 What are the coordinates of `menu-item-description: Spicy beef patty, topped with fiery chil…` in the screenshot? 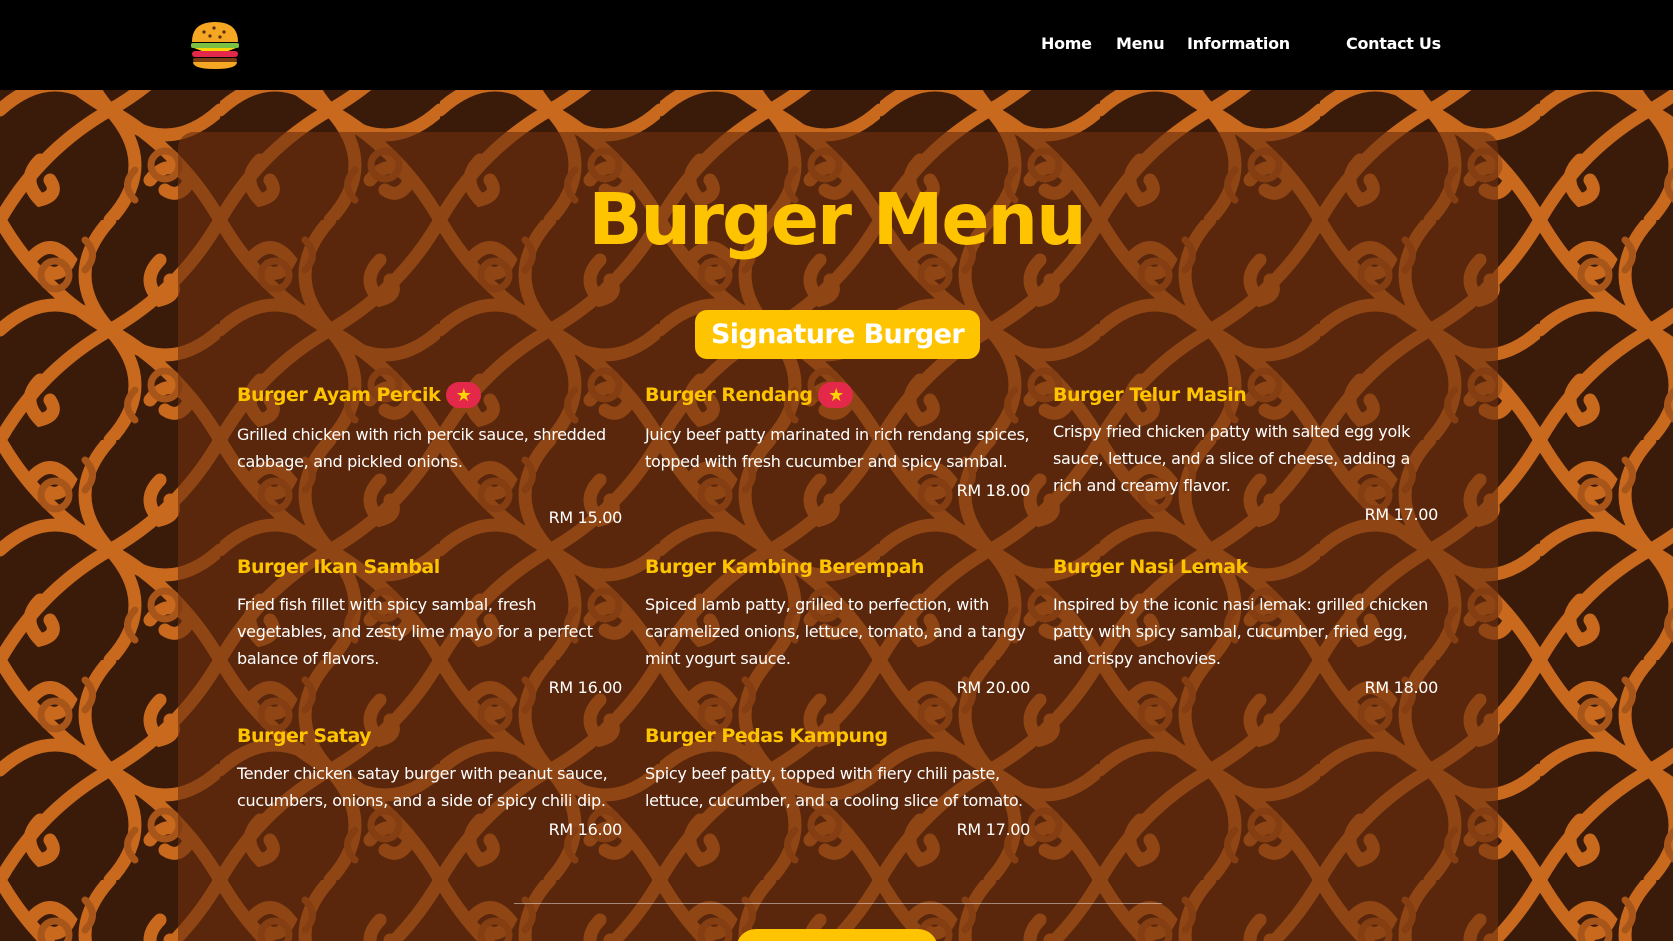 It's located at (834, 787).